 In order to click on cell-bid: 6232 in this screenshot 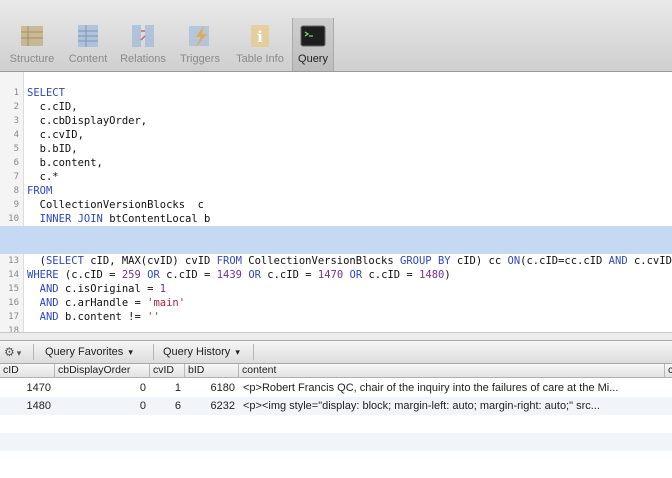, I will do `click(222, 406)`.